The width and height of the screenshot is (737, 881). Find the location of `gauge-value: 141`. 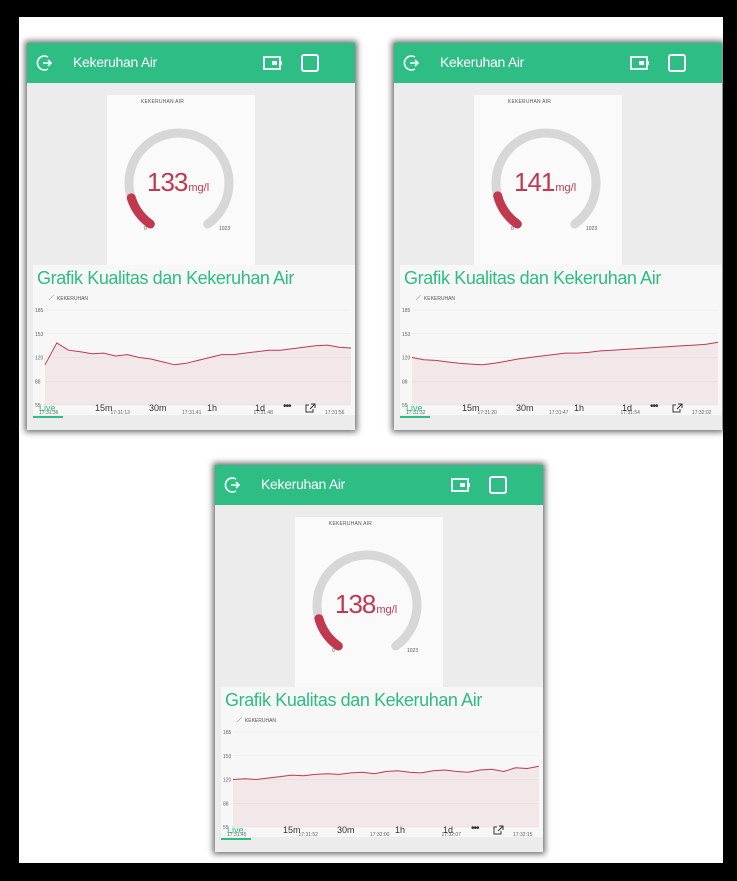

gauge-value: 141 is located at coordinates (534, 182).